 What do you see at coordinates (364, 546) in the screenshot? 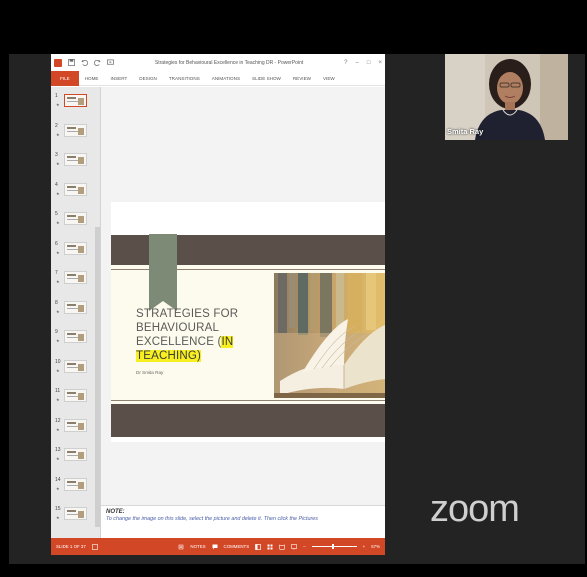
I see `zoom-in-button: +` at bounding box center [364, 546].